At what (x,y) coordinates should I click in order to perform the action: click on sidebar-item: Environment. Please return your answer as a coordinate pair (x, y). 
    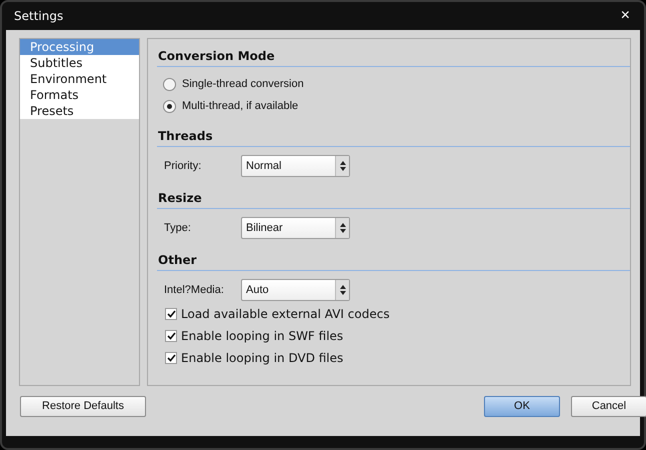
    Looking at the image, I should click on (79, 79).